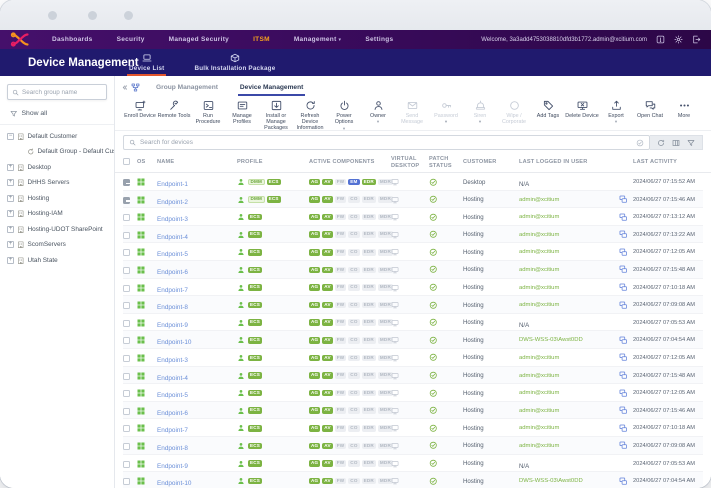 The width and height of the screenshot is (711, 488). Describe the element at coordinates (446, 112) in the screenshot. I see `password-button: Password ▾` at that location.